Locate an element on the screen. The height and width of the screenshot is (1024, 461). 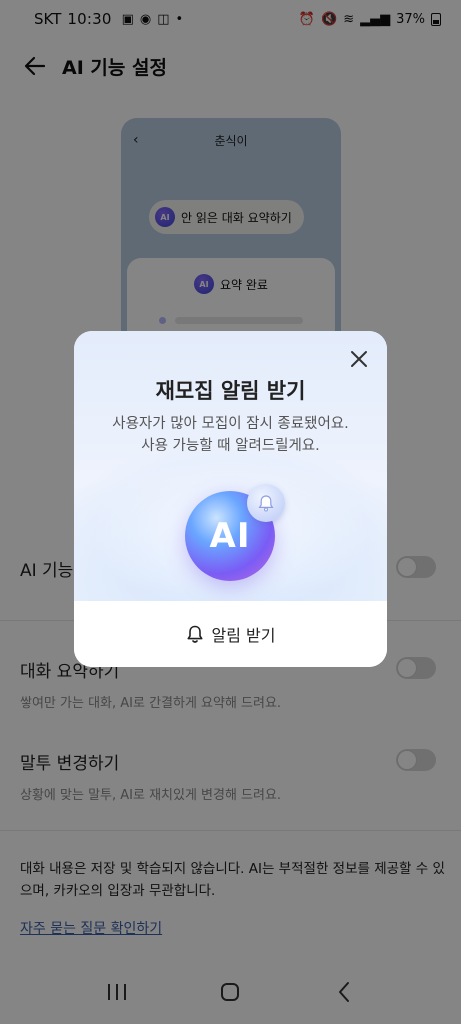
dialog-body-line: 사용 가능할 때 알려드릴게요. is located at coordinates (230, 446).